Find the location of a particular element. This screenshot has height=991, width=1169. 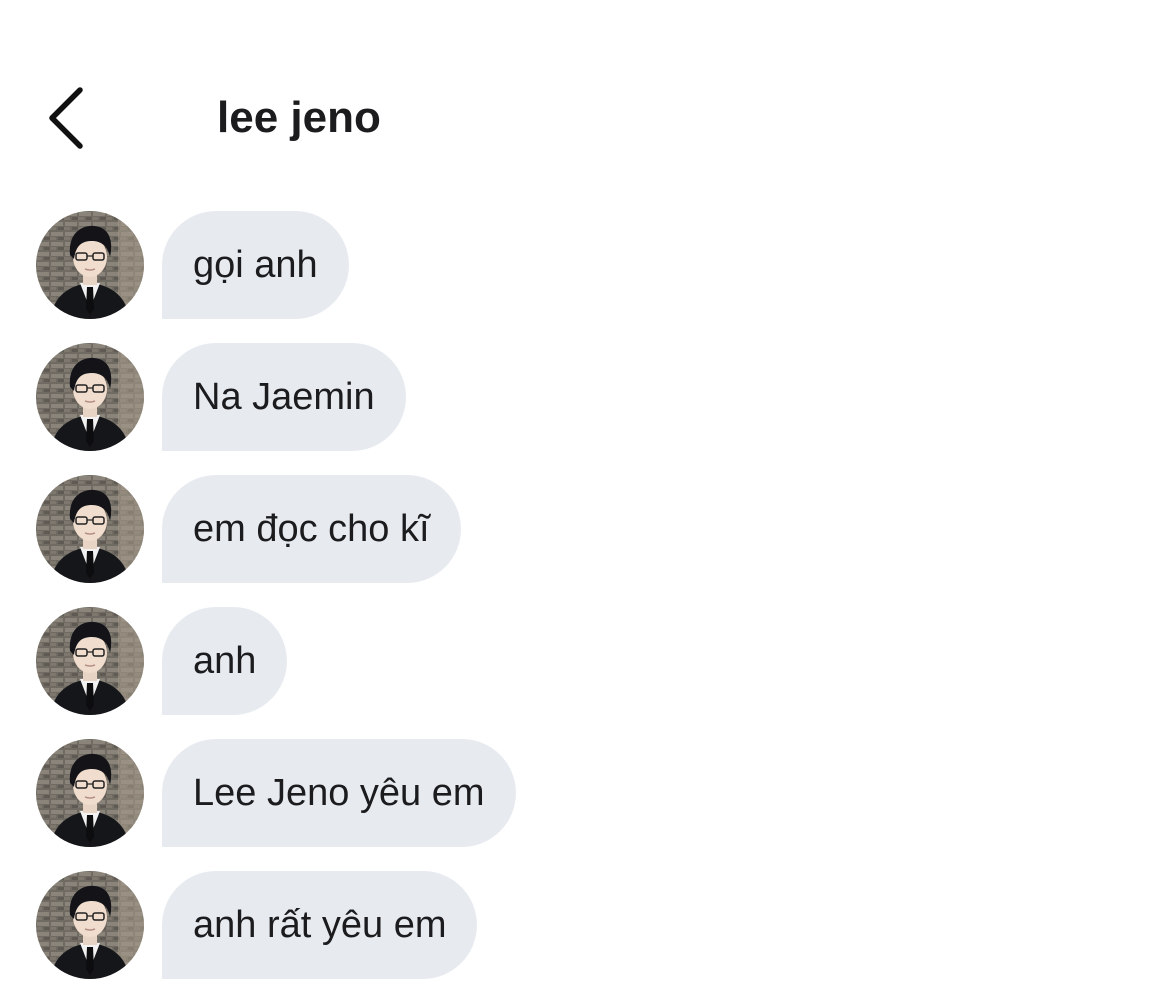

conversation-title: lee jeno is located at coordinates (299, 117).